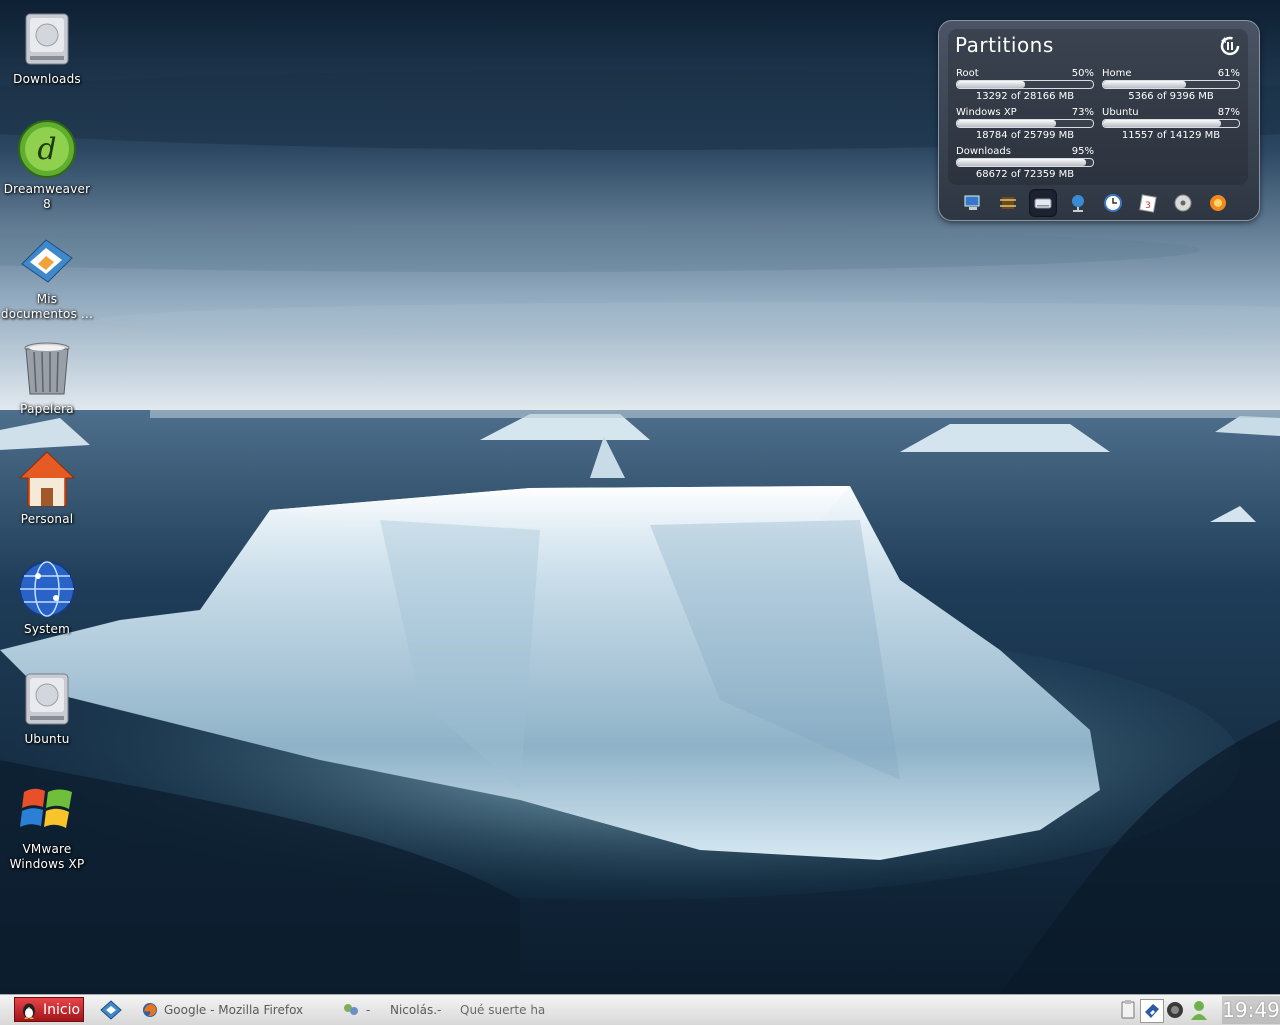 The height and width of the screenshot is (1025, 1280). I want to click on desktop-icon-dreamweaver: d Dreamweaver 8, so click(47, 163).